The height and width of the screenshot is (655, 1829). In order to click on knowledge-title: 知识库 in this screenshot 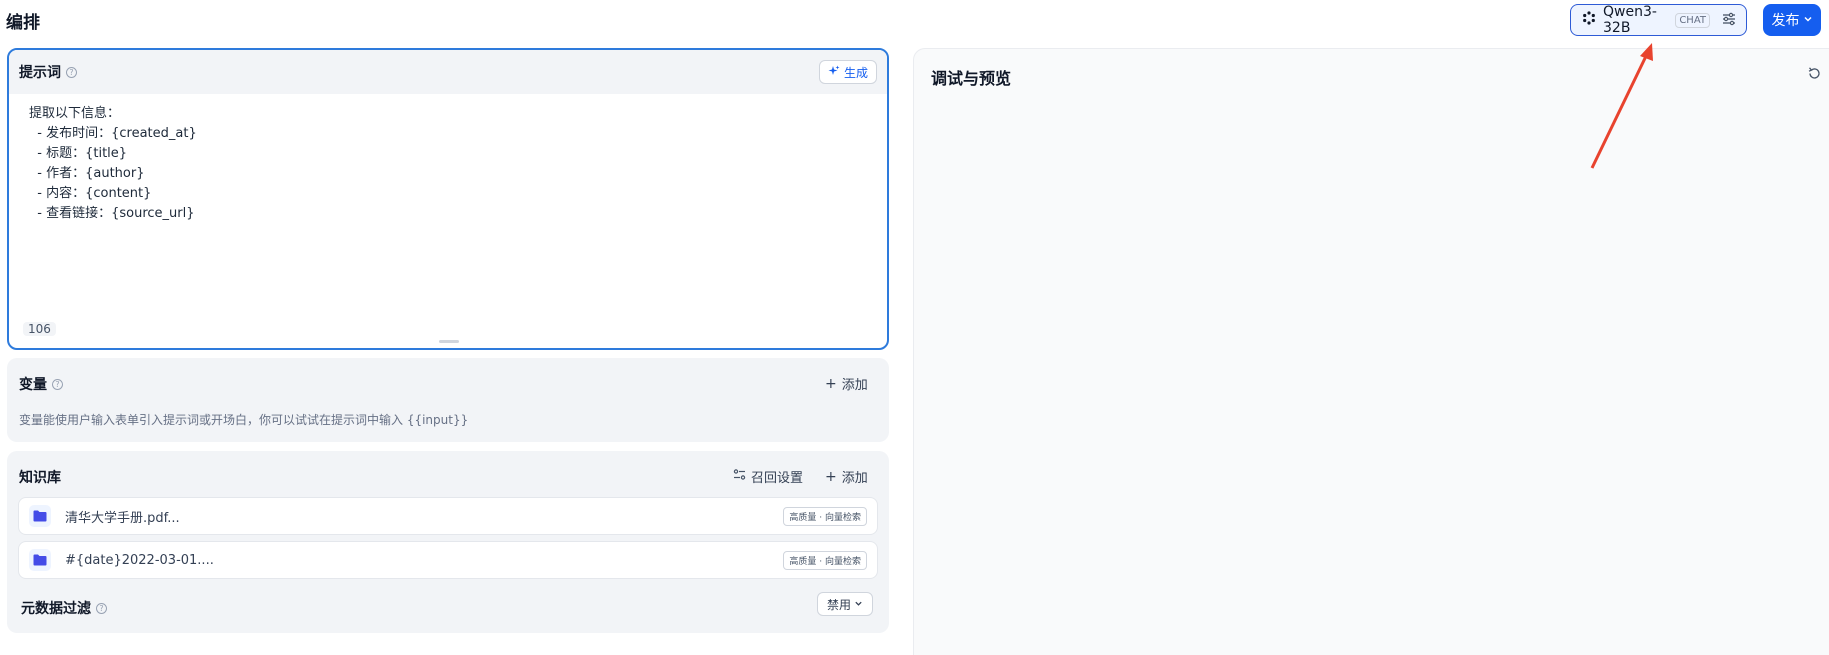, I will do `click(40, 478)`.